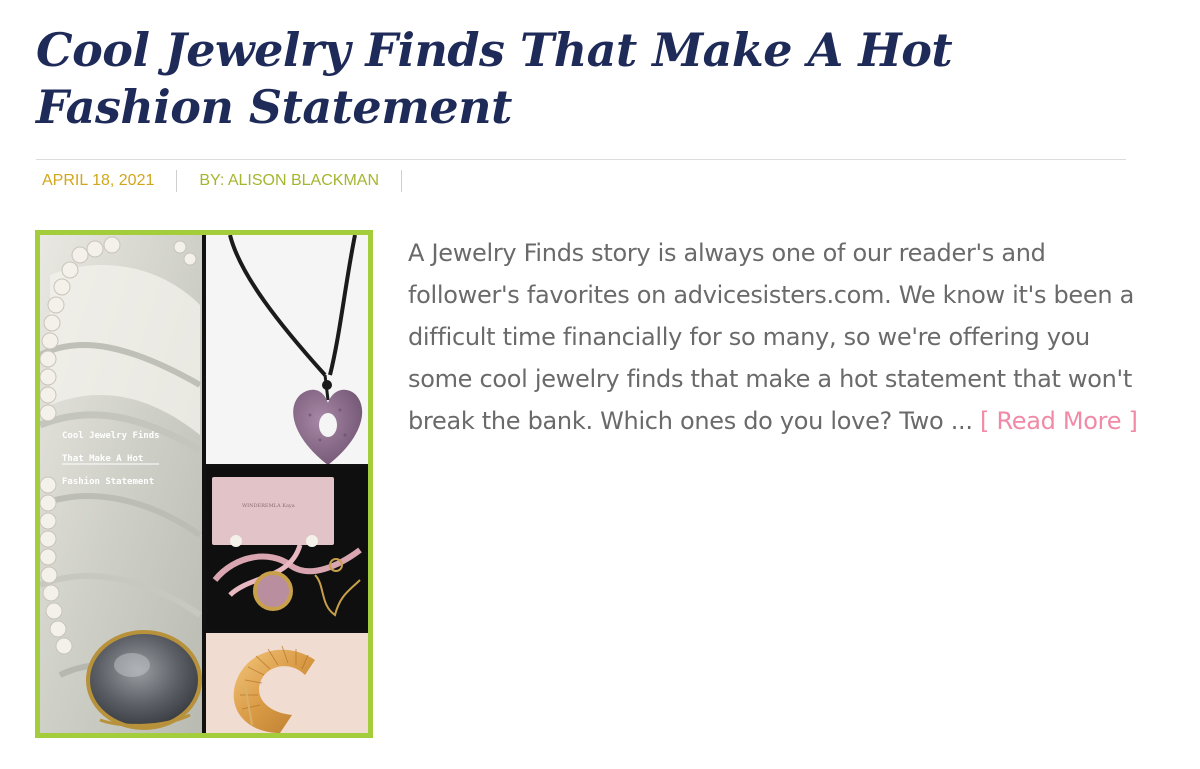 Image resolution: width=1200 pixels, height=769 pixels. I want to click on meta-separator, so click(401, 181).